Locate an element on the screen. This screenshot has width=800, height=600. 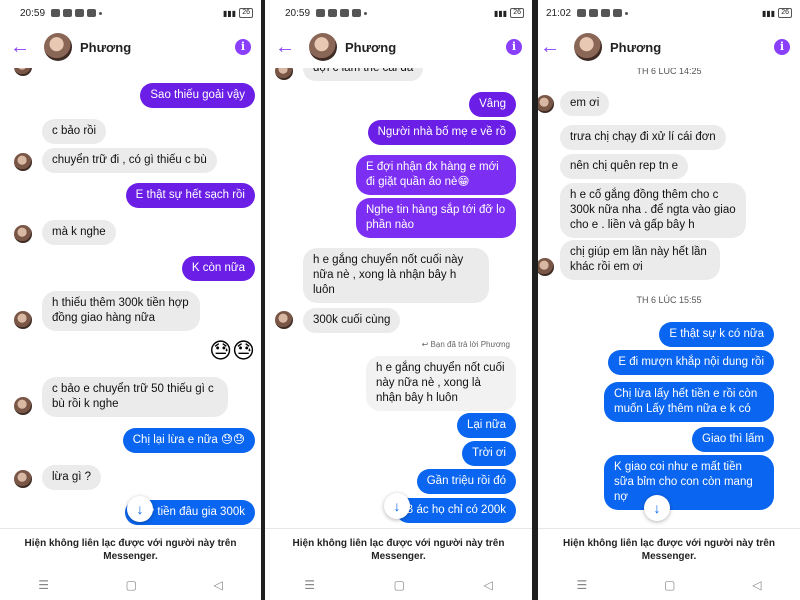
message-incoming: đợi c làm thế cái đã is located at coordinates (363, 74).